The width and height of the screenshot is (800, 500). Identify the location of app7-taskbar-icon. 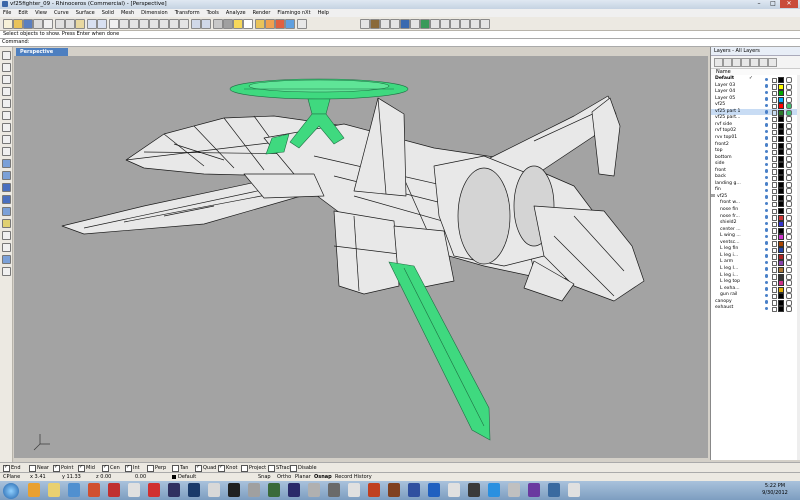
(374, 490).